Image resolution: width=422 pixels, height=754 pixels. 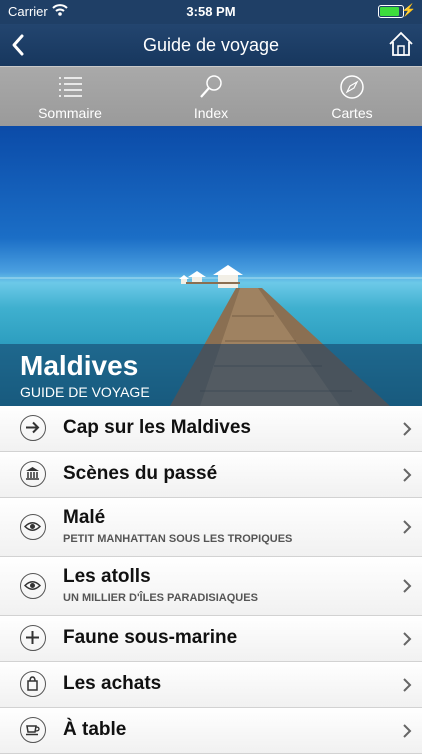 What do you see at coordinates (70, 87) in the screenshot?
I see `list-icon` at bounding box center [70, 87].